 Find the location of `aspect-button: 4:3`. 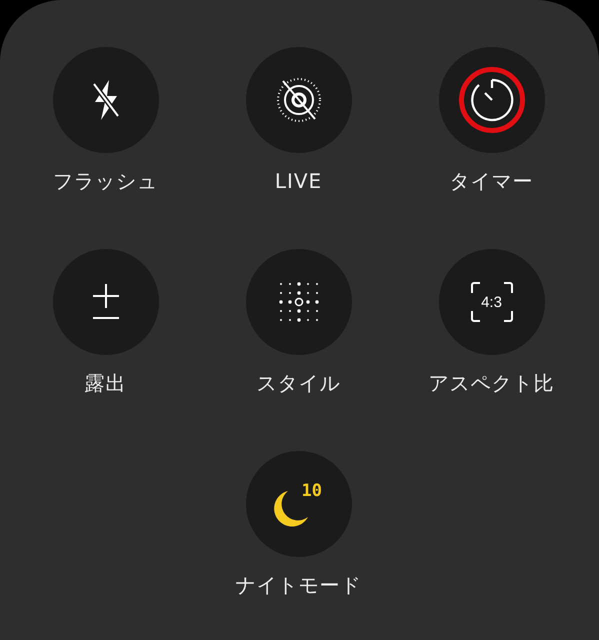

aspect-button: 4:3 is located at coordinates (491, 302).